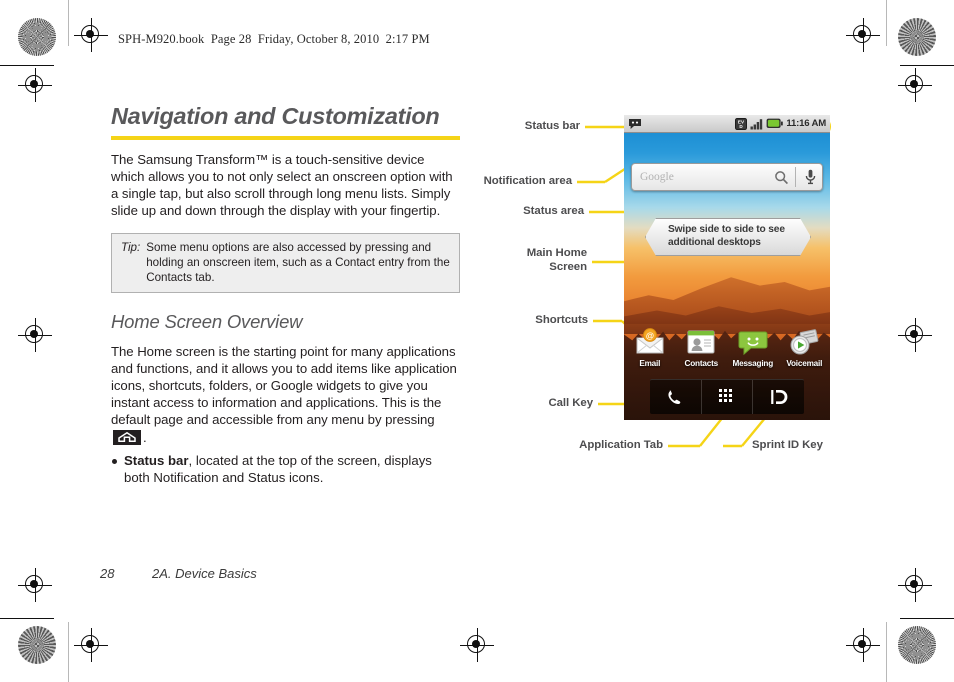 The image size is (954, 682). I want to click on registration-mark-top-left-inner, so click(91, 35).